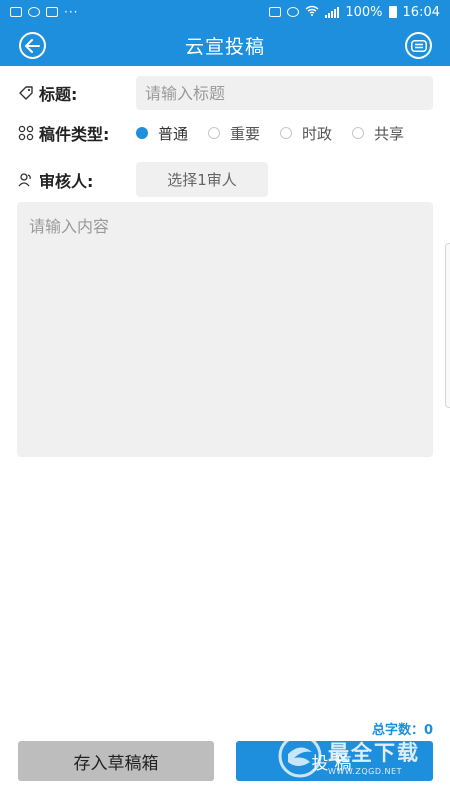 Image resolution: width=450 pixels, height=800 pixels. I want to click on reviewer-label: 审核人:, so click(66, 181).